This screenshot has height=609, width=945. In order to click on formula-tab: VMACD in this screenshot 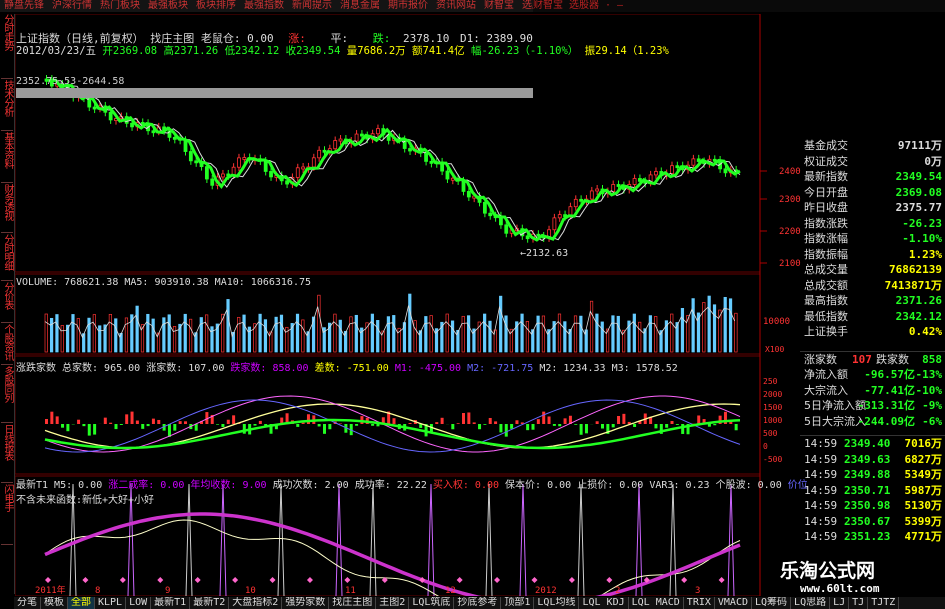, I will do `click(733, 603)`.